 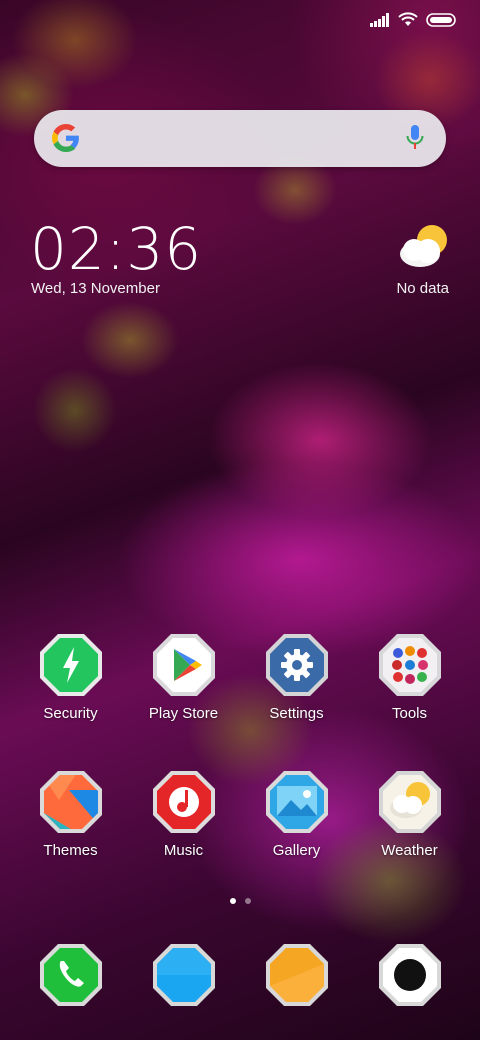 I want to click on app-row-2: Themes Music Gallery Weather, so click(x=240, y=814).